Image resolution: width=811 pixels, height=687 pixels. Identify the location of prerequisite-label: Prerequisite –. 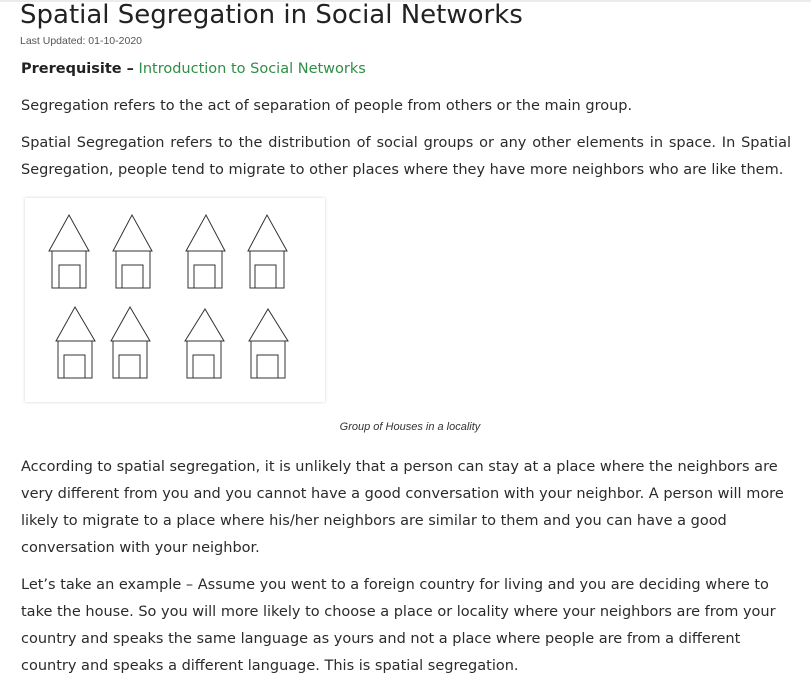
(77, 69).